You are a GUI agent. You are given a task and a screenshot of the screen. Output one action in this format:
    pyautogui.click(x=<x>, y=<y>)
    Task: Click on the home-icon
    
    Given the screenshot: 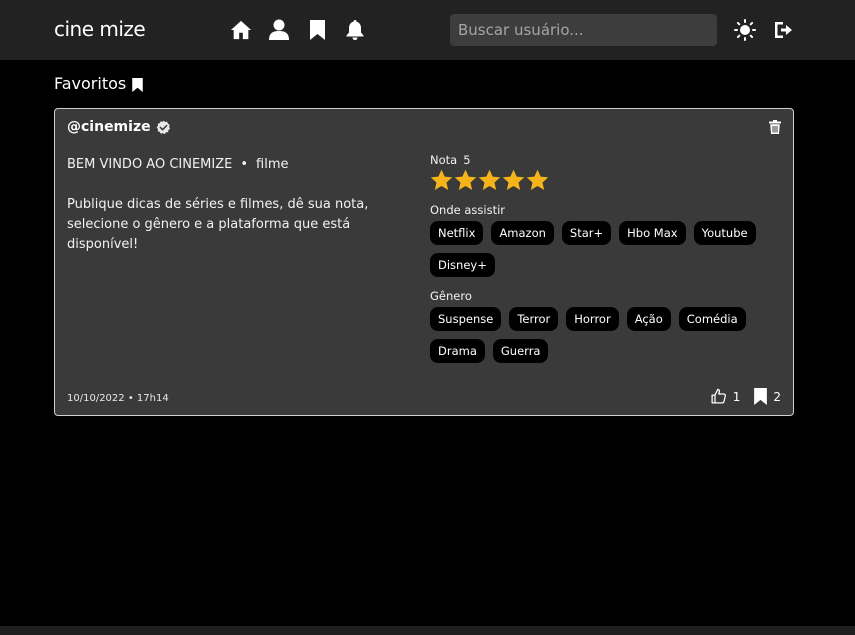 What is the action you would take?
    pyautogui.click(x=241, y=30)
    